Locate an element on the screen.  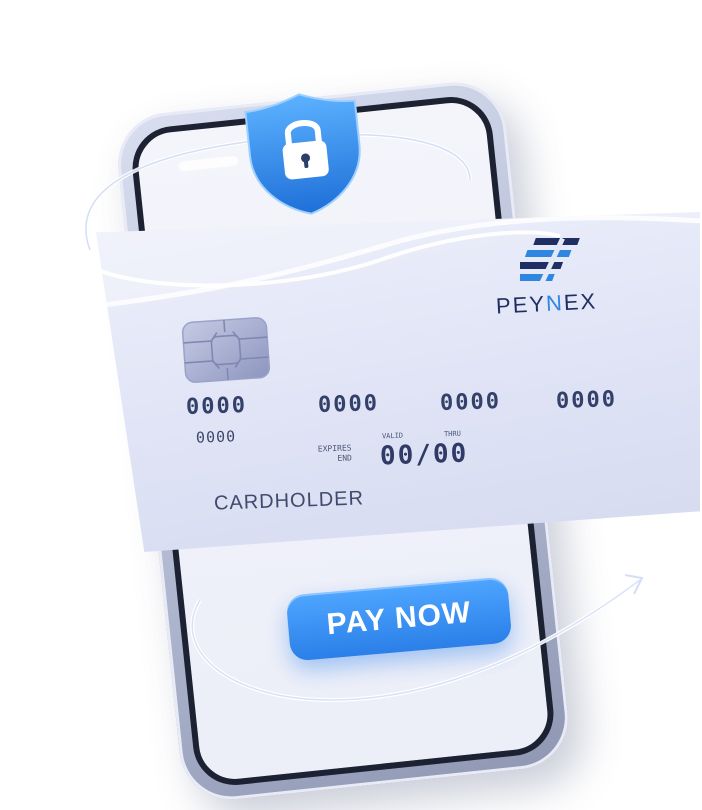
card-number-group-1: 0000 is located at coordinates (216, 406).